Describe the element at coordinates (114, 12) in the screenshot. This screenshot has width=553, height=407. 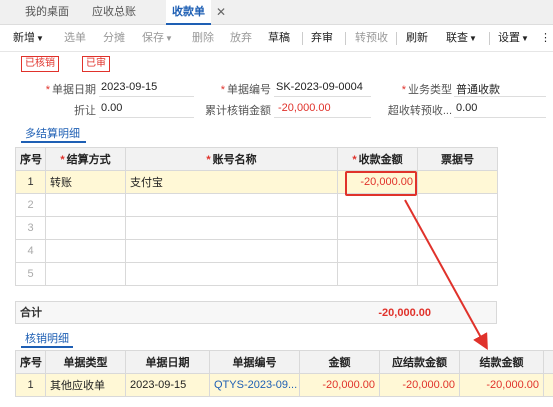
I see `tab-ar-ledger: 应收总账` at that location.